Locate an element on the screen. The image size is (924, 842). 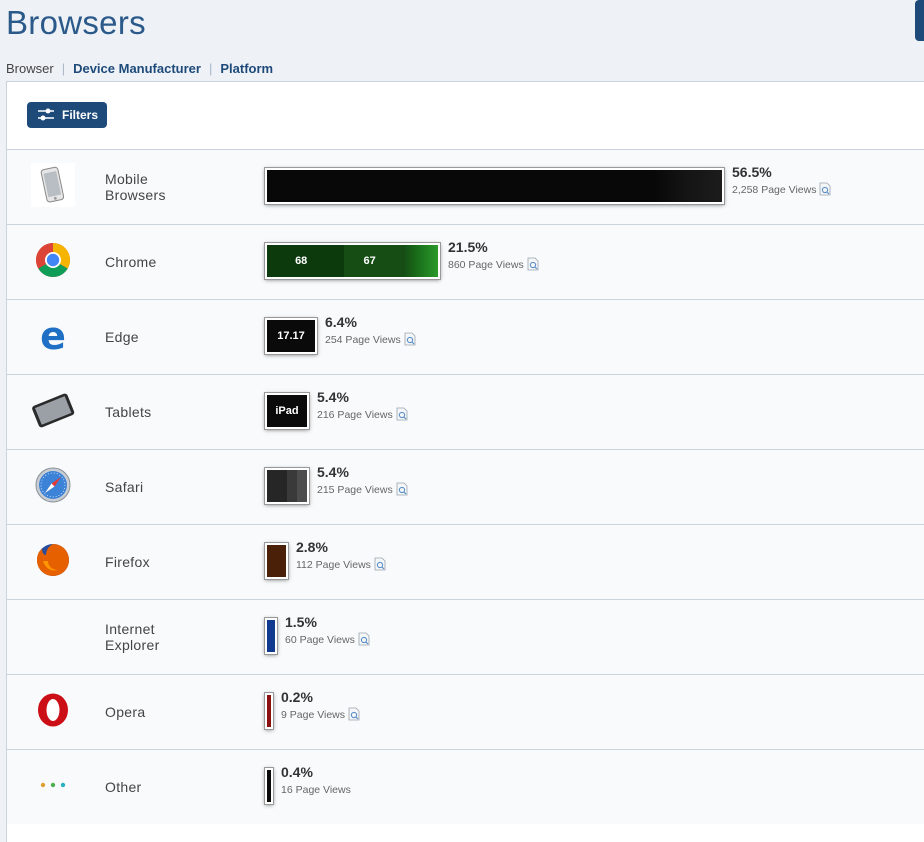
bar-segment-label: 67 is located at coordinates (369, 261).